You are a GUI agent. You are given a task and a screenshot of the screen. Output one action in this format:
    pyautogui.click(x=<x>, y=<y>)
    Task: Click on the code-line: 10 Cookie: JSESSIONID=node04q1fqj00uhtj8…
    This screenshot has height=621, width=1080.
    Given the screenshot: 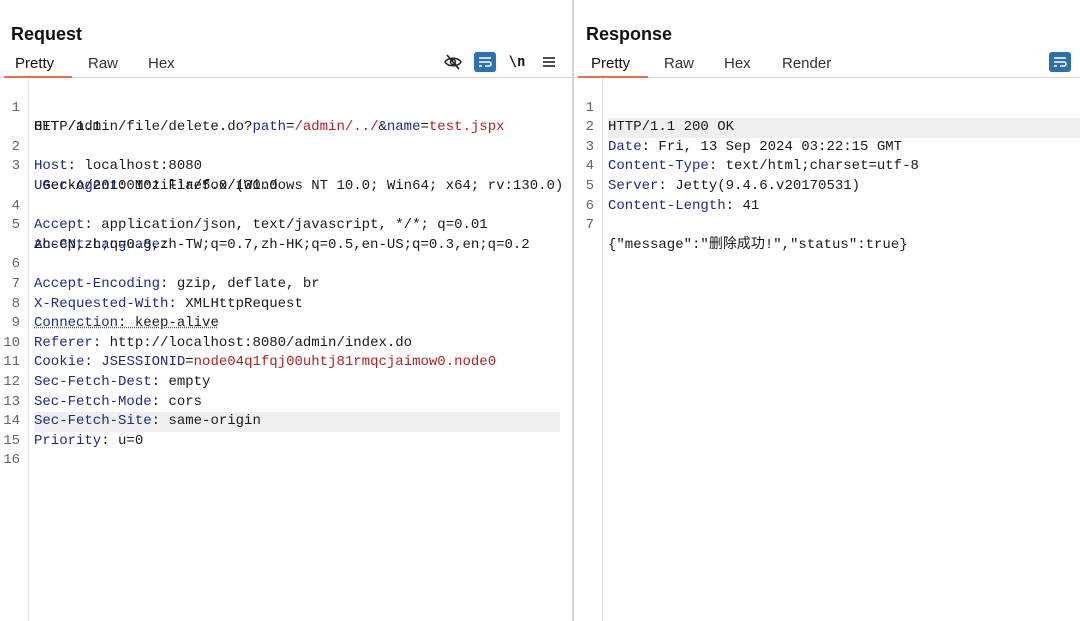 What is the action you would take?
    pyautogui.click(x=286, y=342)
    